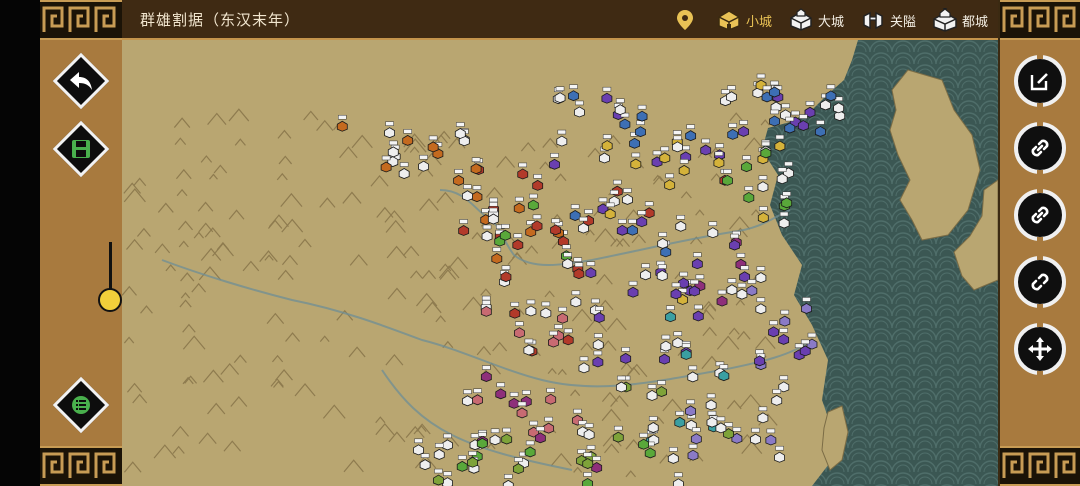 The width and height of the screenshot is (1080, 486). What do you see at coordinates (888, 20) in the screenshot?
I see `legend-pass: 关隘` at bounding box center [888, 20].